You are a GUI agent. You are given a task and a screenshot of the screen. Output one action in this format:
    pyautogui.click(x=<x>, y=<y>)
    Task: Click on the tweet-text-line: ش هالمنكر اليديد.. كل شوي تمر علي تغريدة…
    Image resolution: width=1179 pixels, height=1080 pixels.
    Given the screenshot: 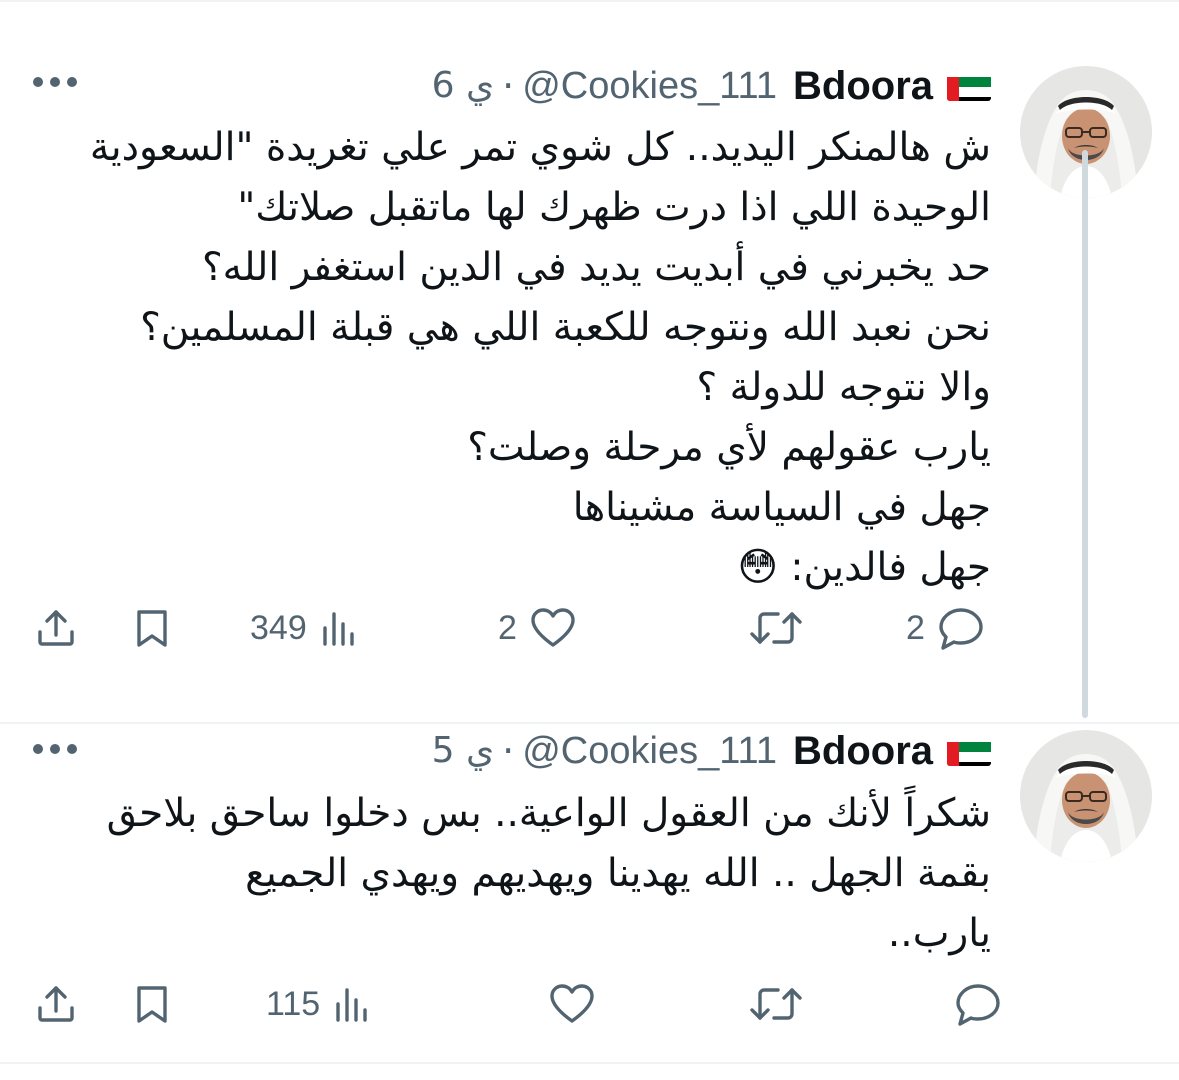 What is the action you would take?
    pyautogui.click(x=540, y=147)
    